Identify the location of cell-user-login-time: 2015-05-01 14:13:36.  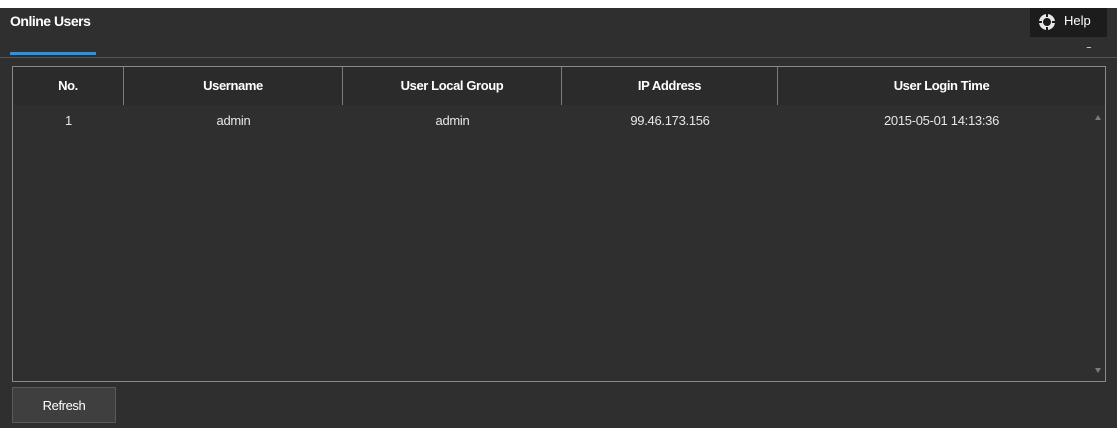
(941, 120).